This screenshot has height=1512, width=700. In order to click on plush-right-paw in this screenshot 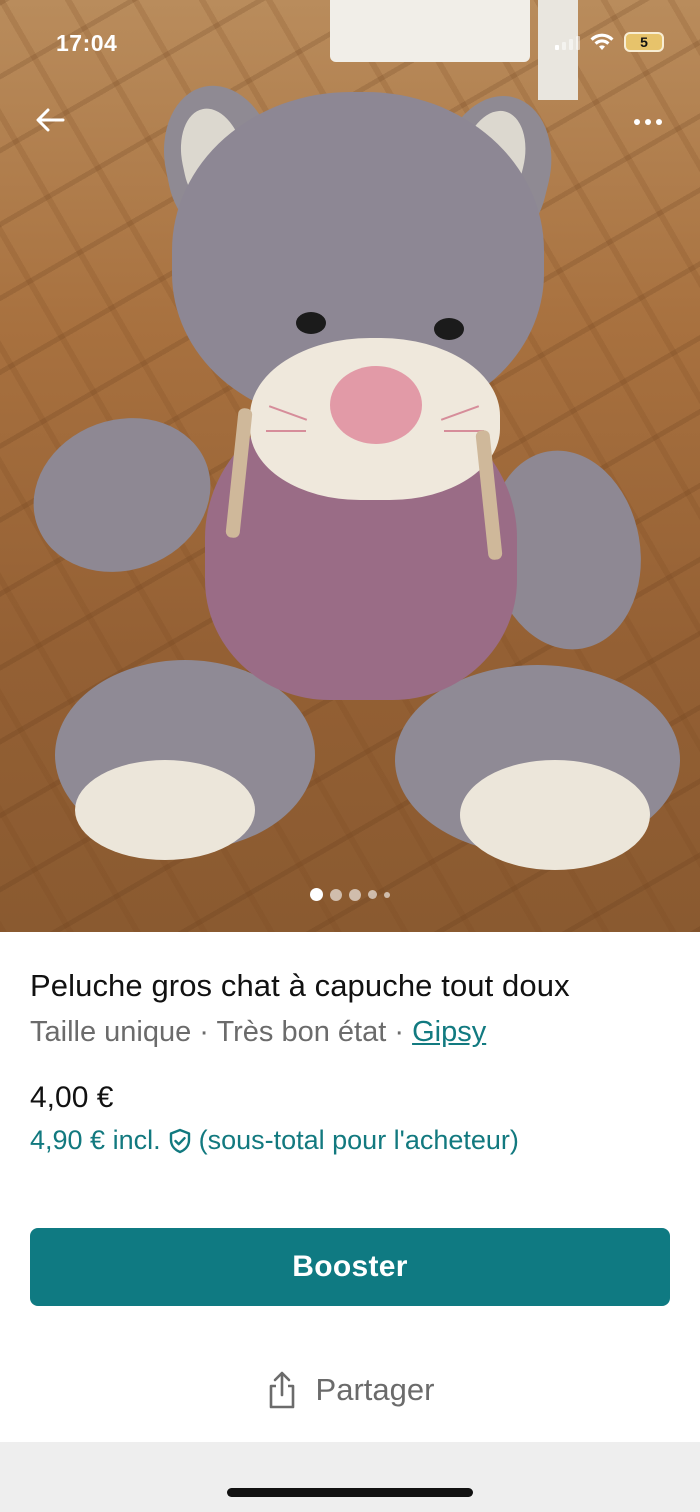, I will do `click(555, 815)`.